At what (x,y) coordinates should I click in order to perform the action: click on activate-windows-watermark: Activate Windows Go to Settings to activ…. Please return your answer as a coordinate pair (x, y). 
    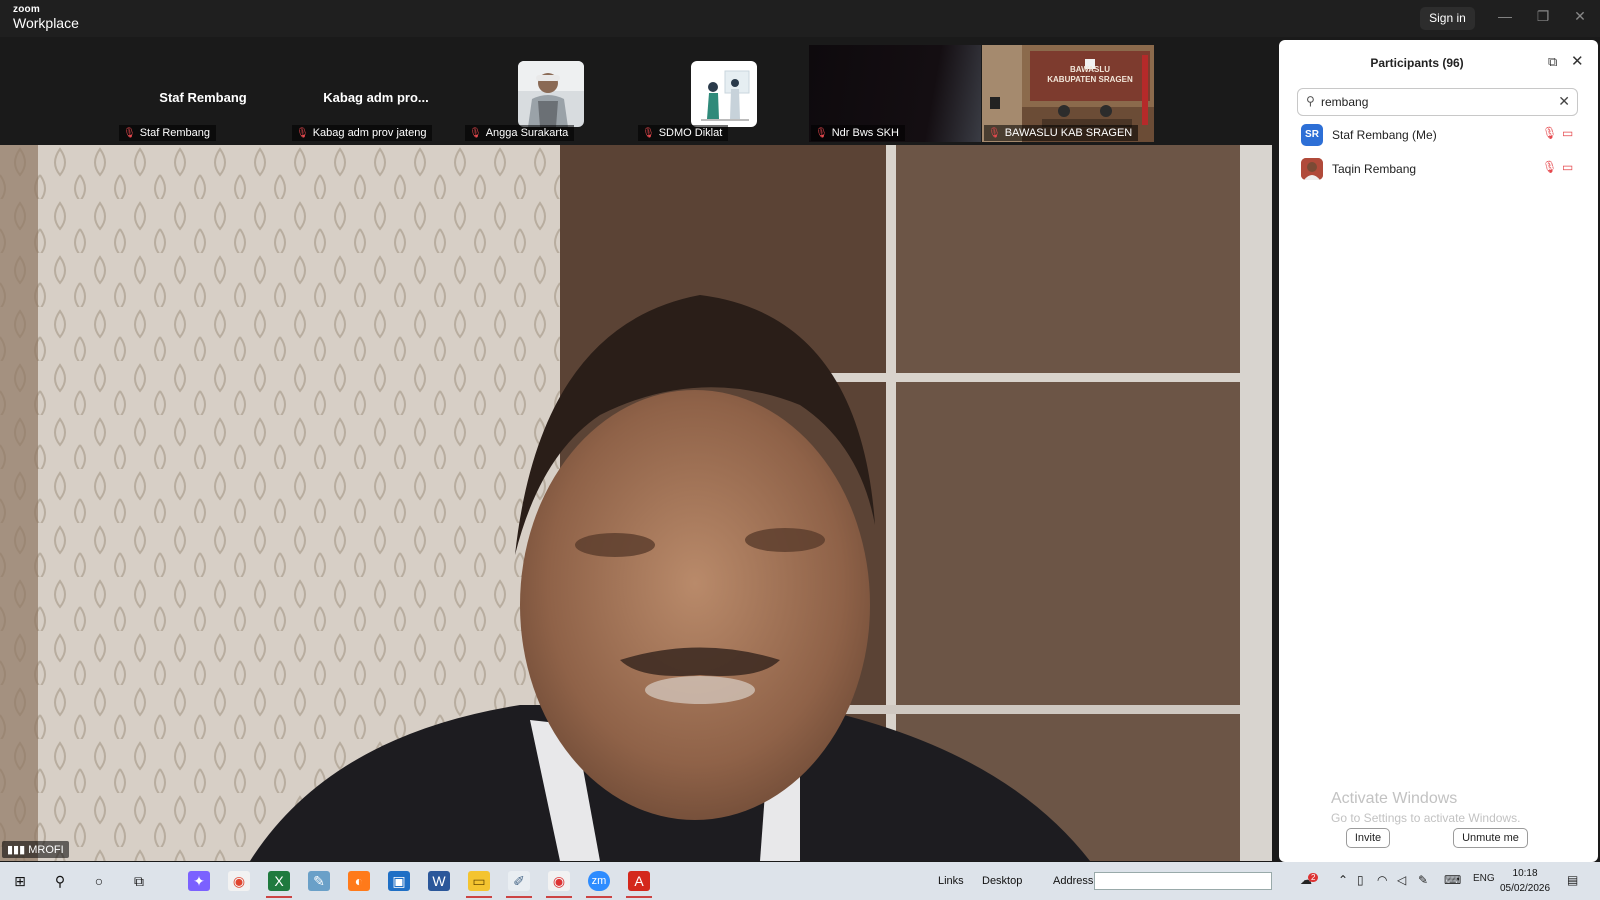
    Looking at the image, I should click on (1425, 807).